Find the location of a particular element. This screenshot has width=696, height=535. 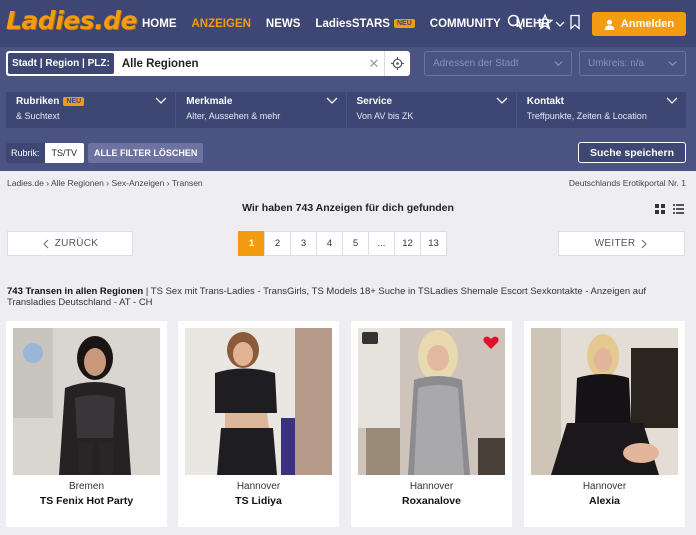

page-4: 4 is located at coordinates (329, 243).